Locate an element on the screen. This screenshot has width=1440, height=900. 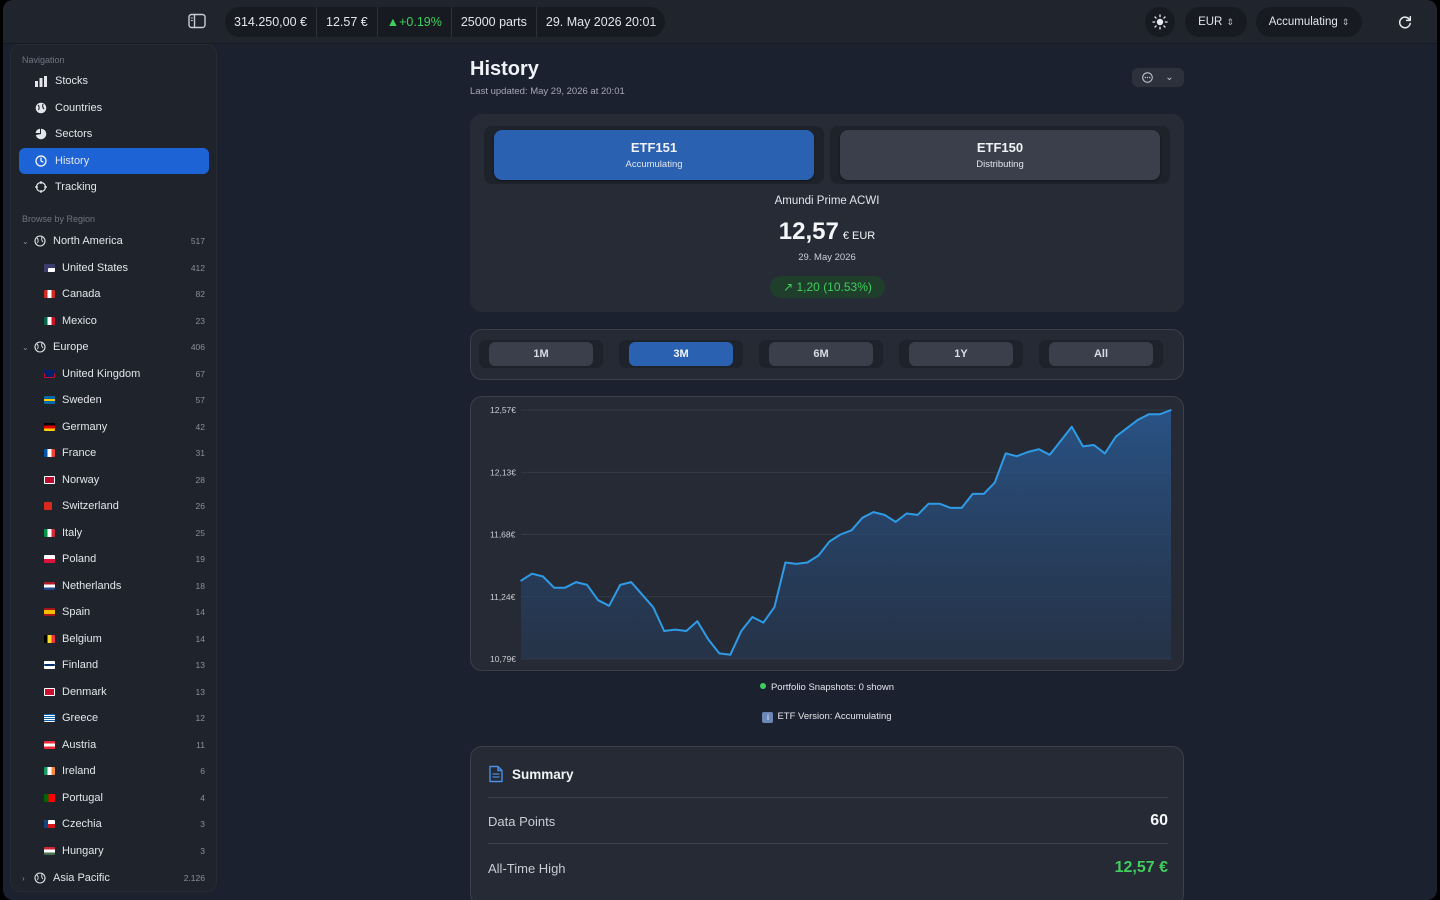
country-count: 13 is located at coordinates (200, 692).